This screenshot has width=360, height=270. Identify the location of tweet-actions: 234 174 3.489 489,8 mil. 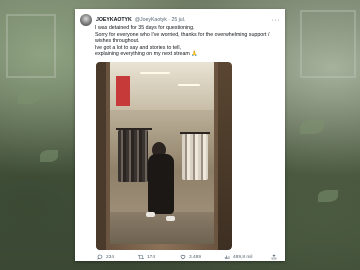
(188, 257).